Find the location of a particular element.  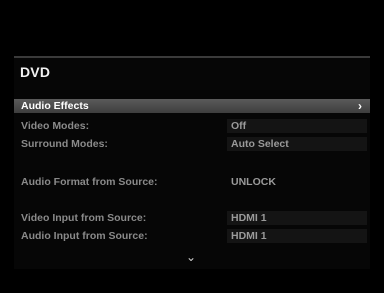

setting-value: Auto Select is located at coordinates (297, 144).